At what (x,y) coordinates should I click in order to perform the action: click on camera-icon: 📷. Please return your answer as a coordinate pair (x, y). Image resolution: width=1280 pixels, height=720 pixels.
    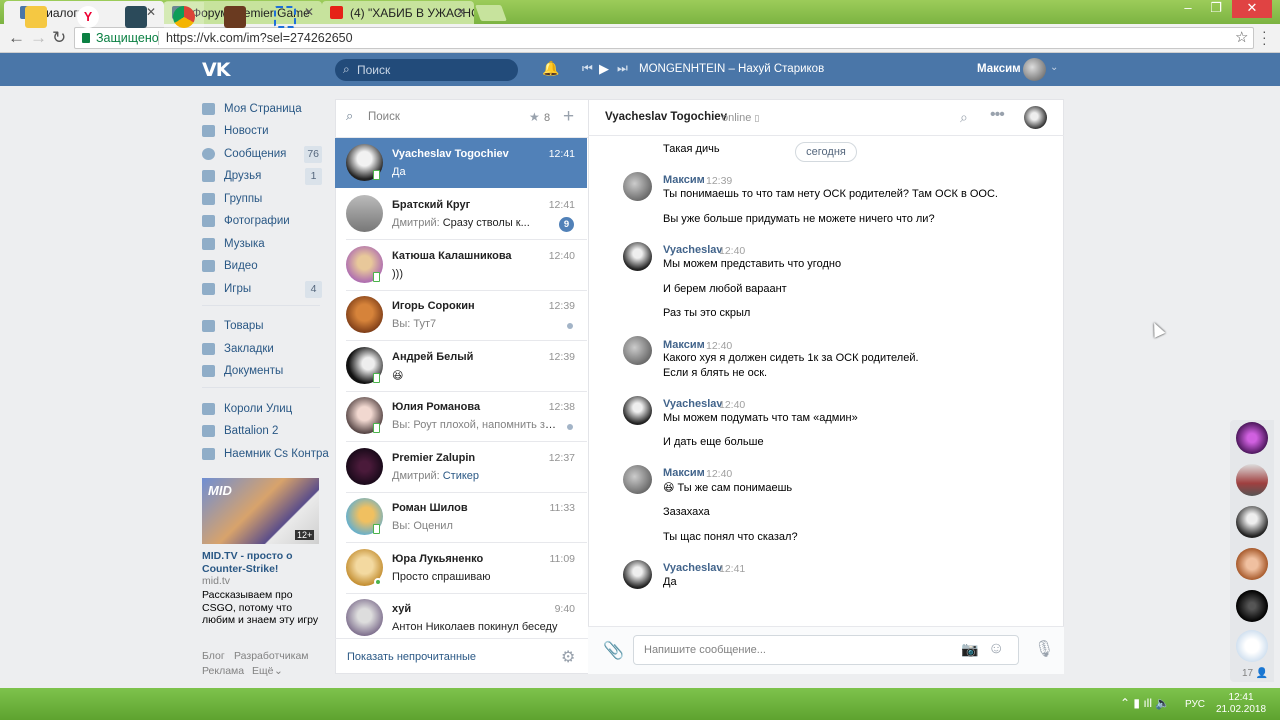
    Looking at the image, I should click on (969, 649).